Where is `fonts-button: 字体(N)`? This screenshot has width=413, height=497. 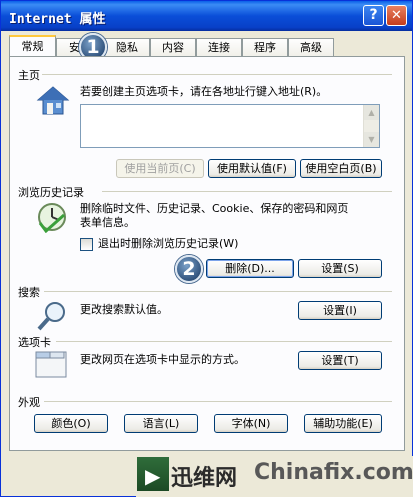
fonts-button: 字体(N) is located at coordinates (251, 423).